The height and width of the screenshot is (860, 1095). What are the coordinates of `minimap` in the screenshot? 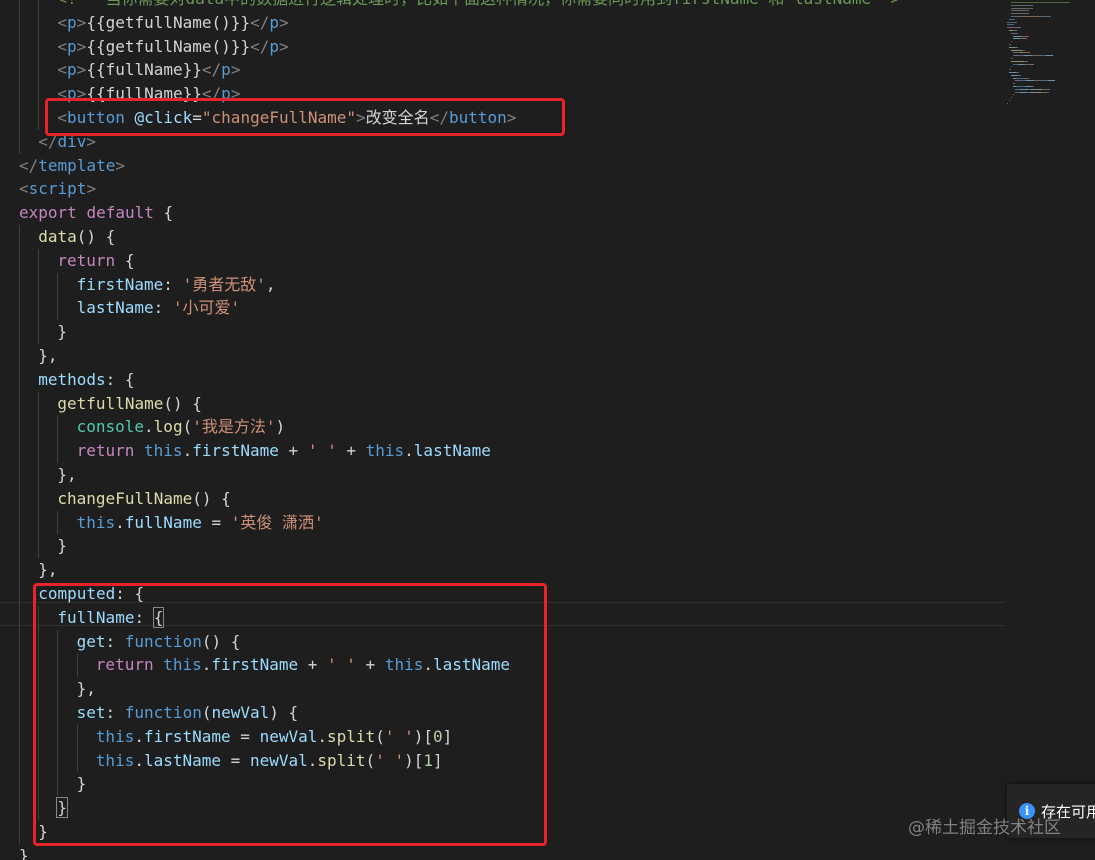 It's located at (1050, 55).